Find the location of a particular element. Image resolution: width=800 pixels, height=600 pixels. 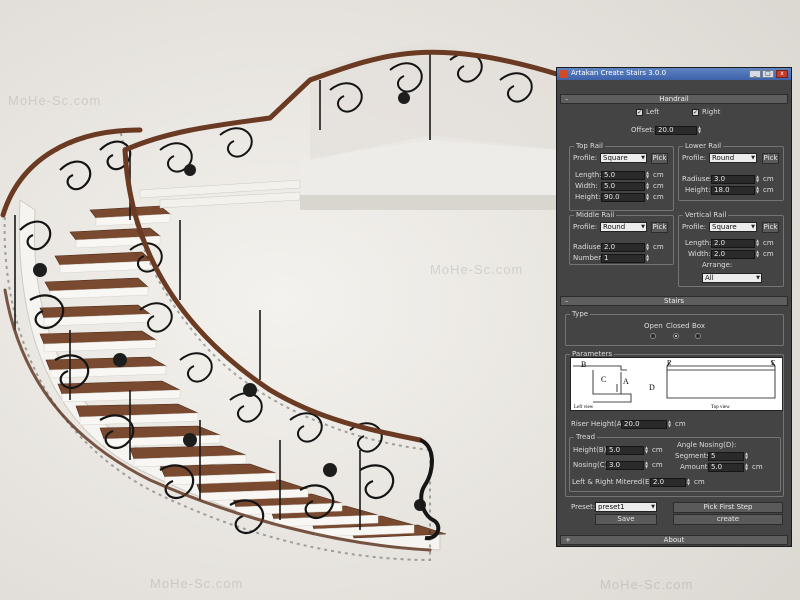

tread-height-spinner: ▲ ▼ is located at coordinates (646, 450).